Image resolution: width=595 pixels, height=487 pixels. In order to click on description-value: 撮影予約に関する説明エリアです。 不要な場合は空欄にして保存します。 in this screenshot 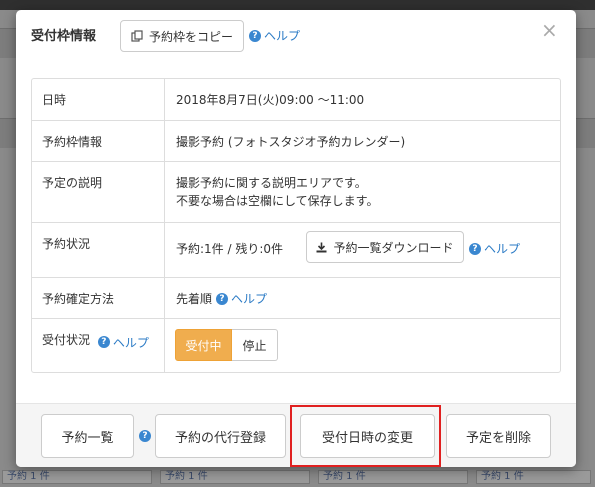, I will do `click(277, 192)`.